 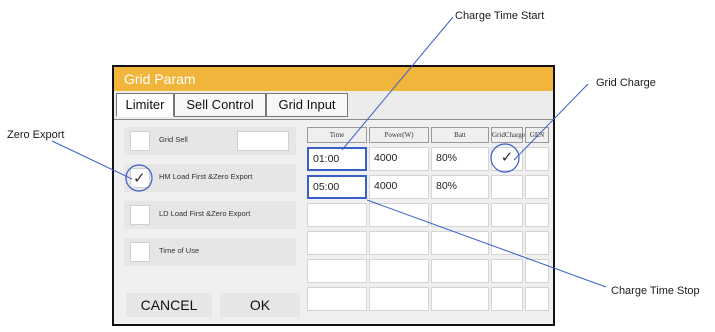 I want to click on tab-grid-input: Grid Input, so click(x=307, y=105).